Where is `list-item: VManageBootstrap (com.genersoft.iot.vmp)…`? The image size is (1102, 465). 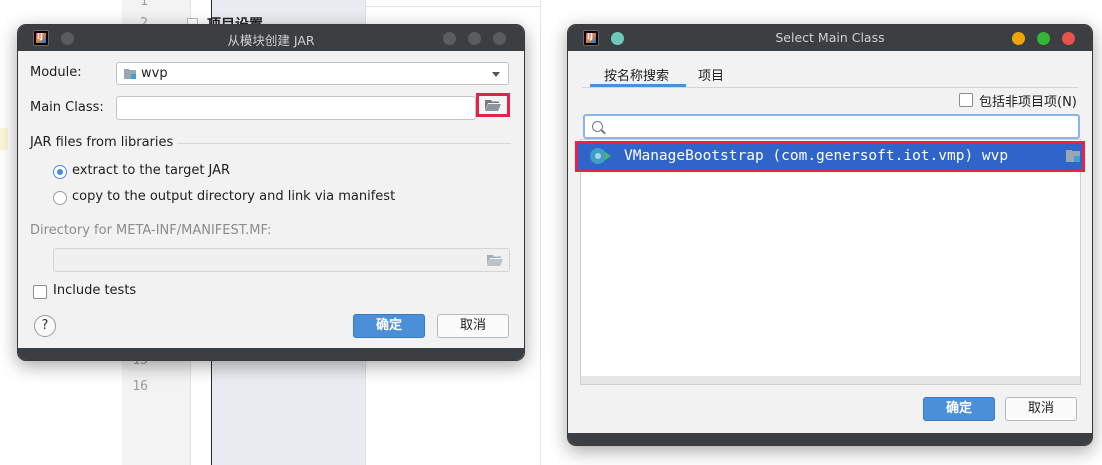
list-item: VManageBootstrap (com.genersoft.iot.vmp)… is located at coordinates (830, 156).